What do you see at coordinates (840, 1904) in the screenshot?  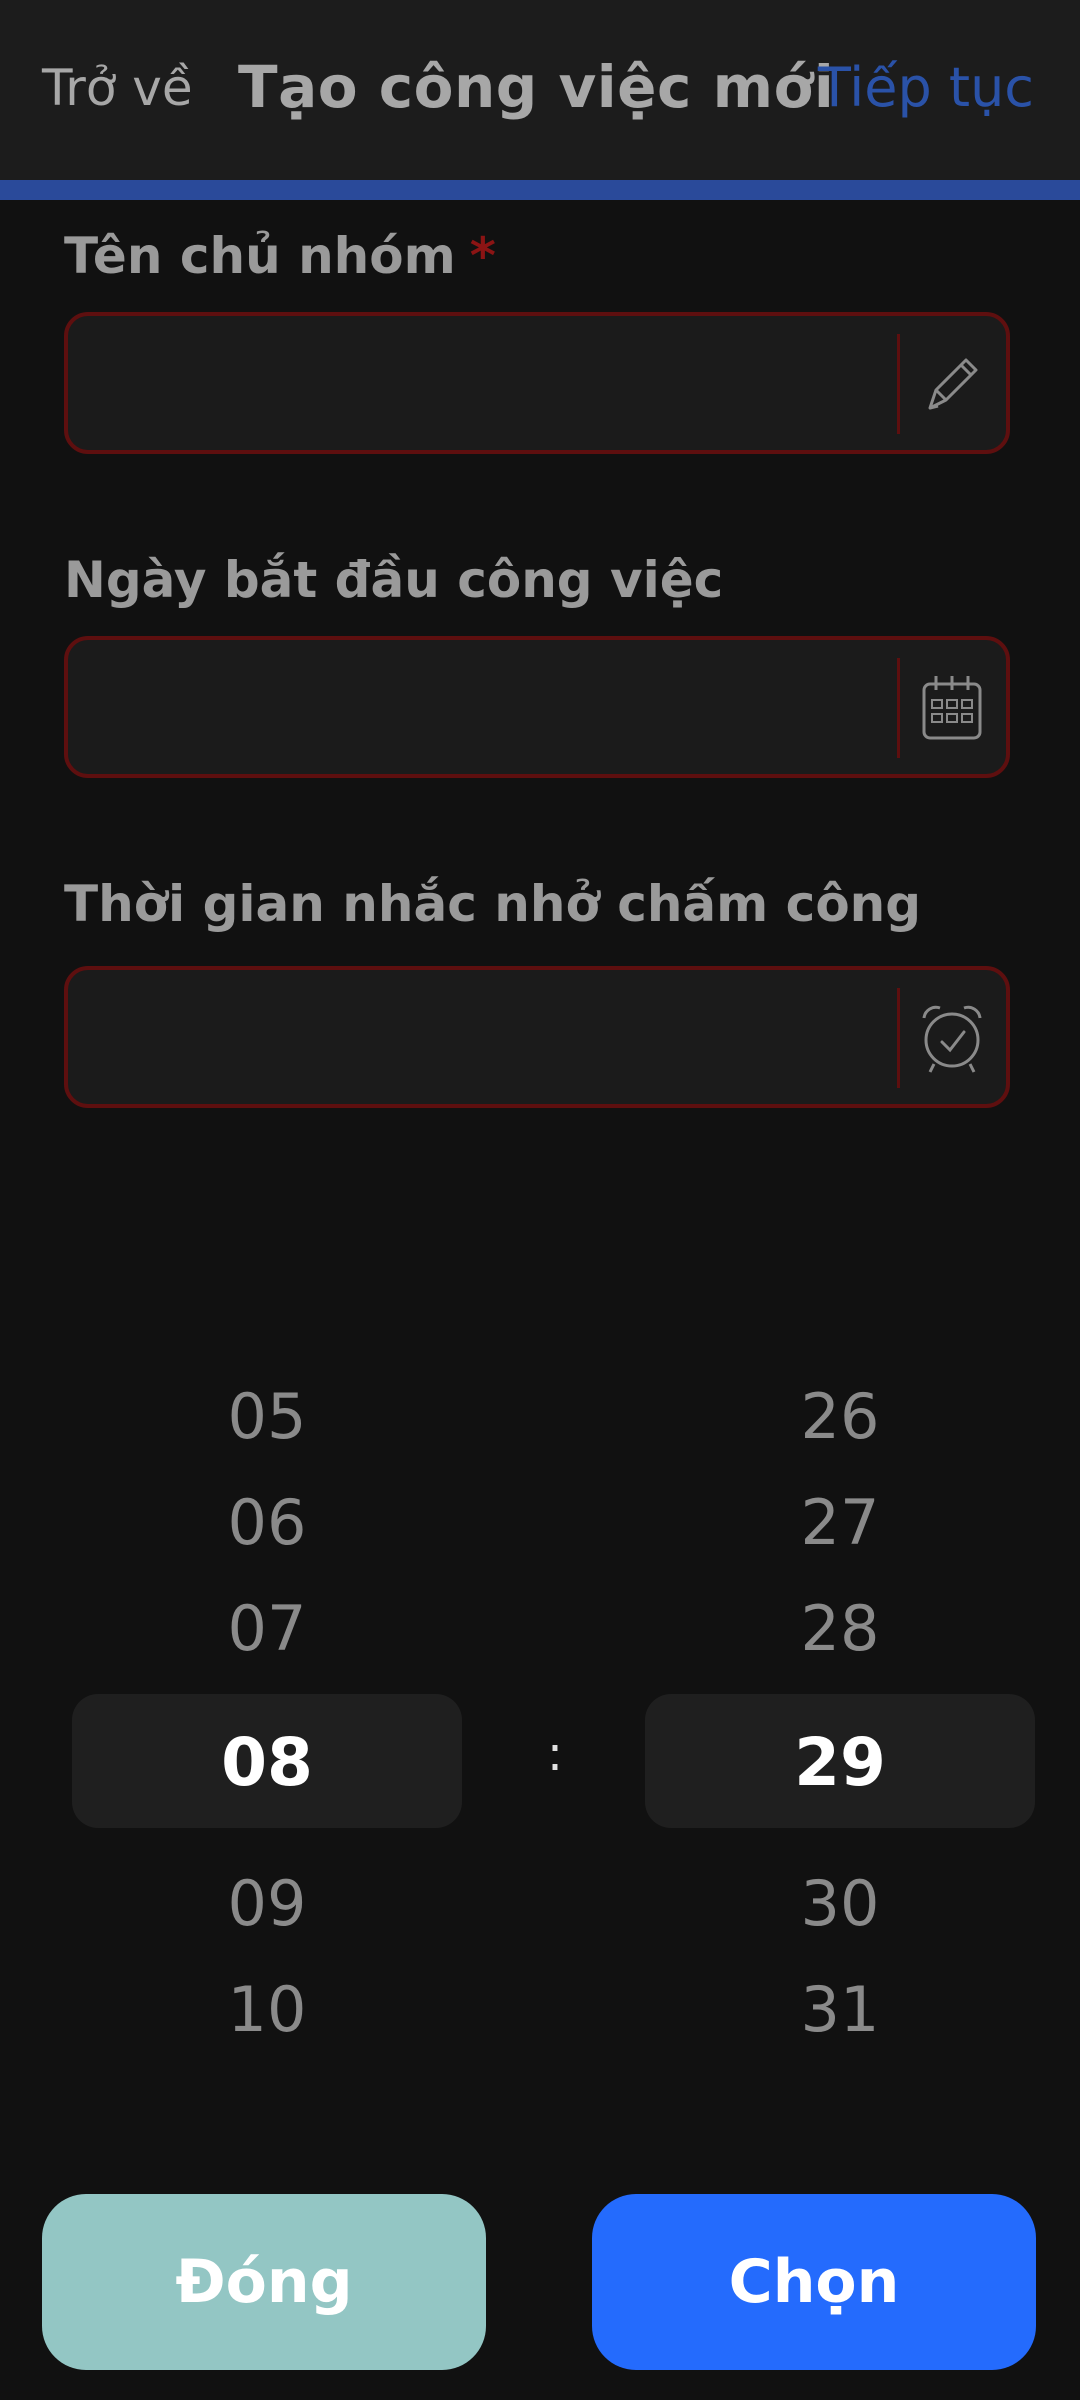 I see `minute-option: 30` at bounding box center [840, 1904].